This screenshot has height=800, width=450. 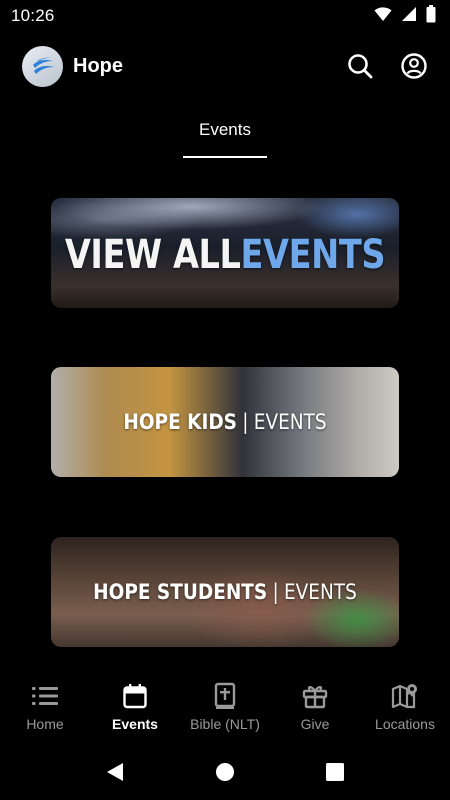 I want to click on hope-logo-icon, so click(x=42, y=66).